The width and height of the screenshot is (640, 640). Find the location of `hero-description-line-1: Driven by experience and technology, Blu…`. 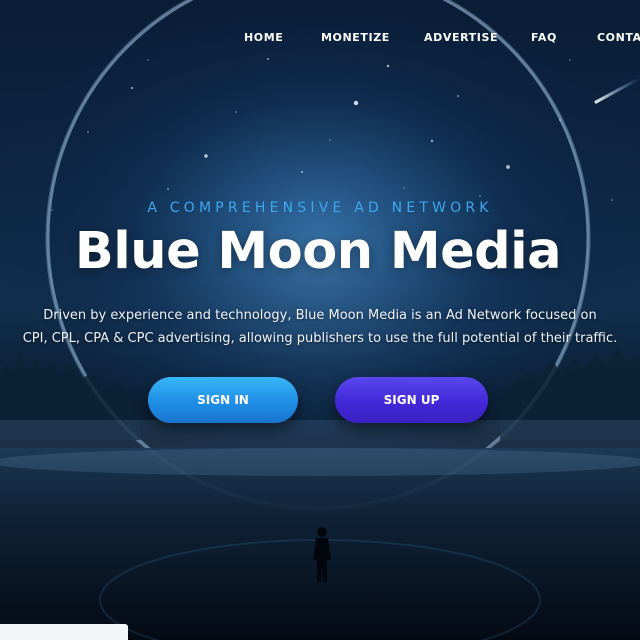

hero-description-line-1: Driven by experience and technology, Blu… is located at coordinates (320, 315).